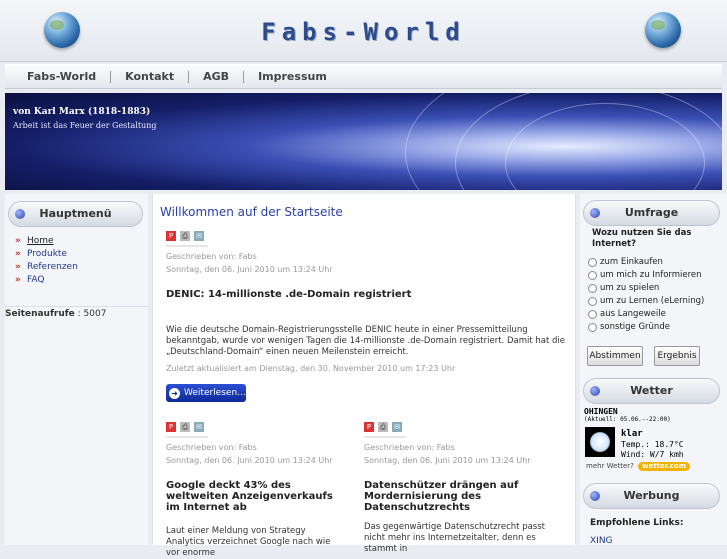  I want to click on results-button: Ergebnis, so click(677, 356).